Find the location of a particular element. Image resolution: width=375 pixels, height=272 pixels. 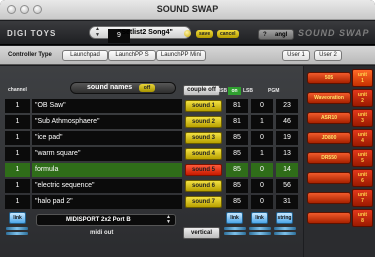

unit-select-button: unit 6 is located at coordinates (362, 178).